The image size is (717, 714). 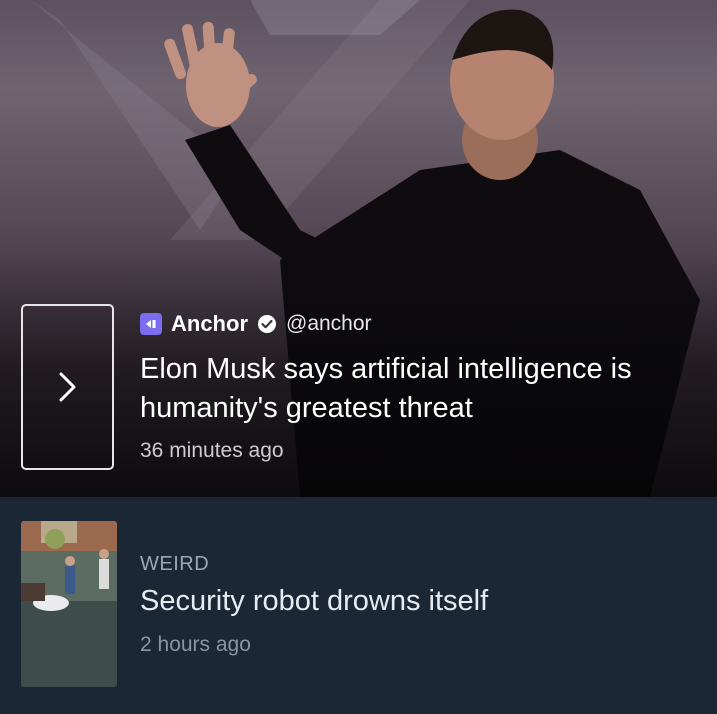 What do you see at coordinates (151, 324) in the screenshot?
I see `anchor-logo-icon` at bounding box center [151, 324].